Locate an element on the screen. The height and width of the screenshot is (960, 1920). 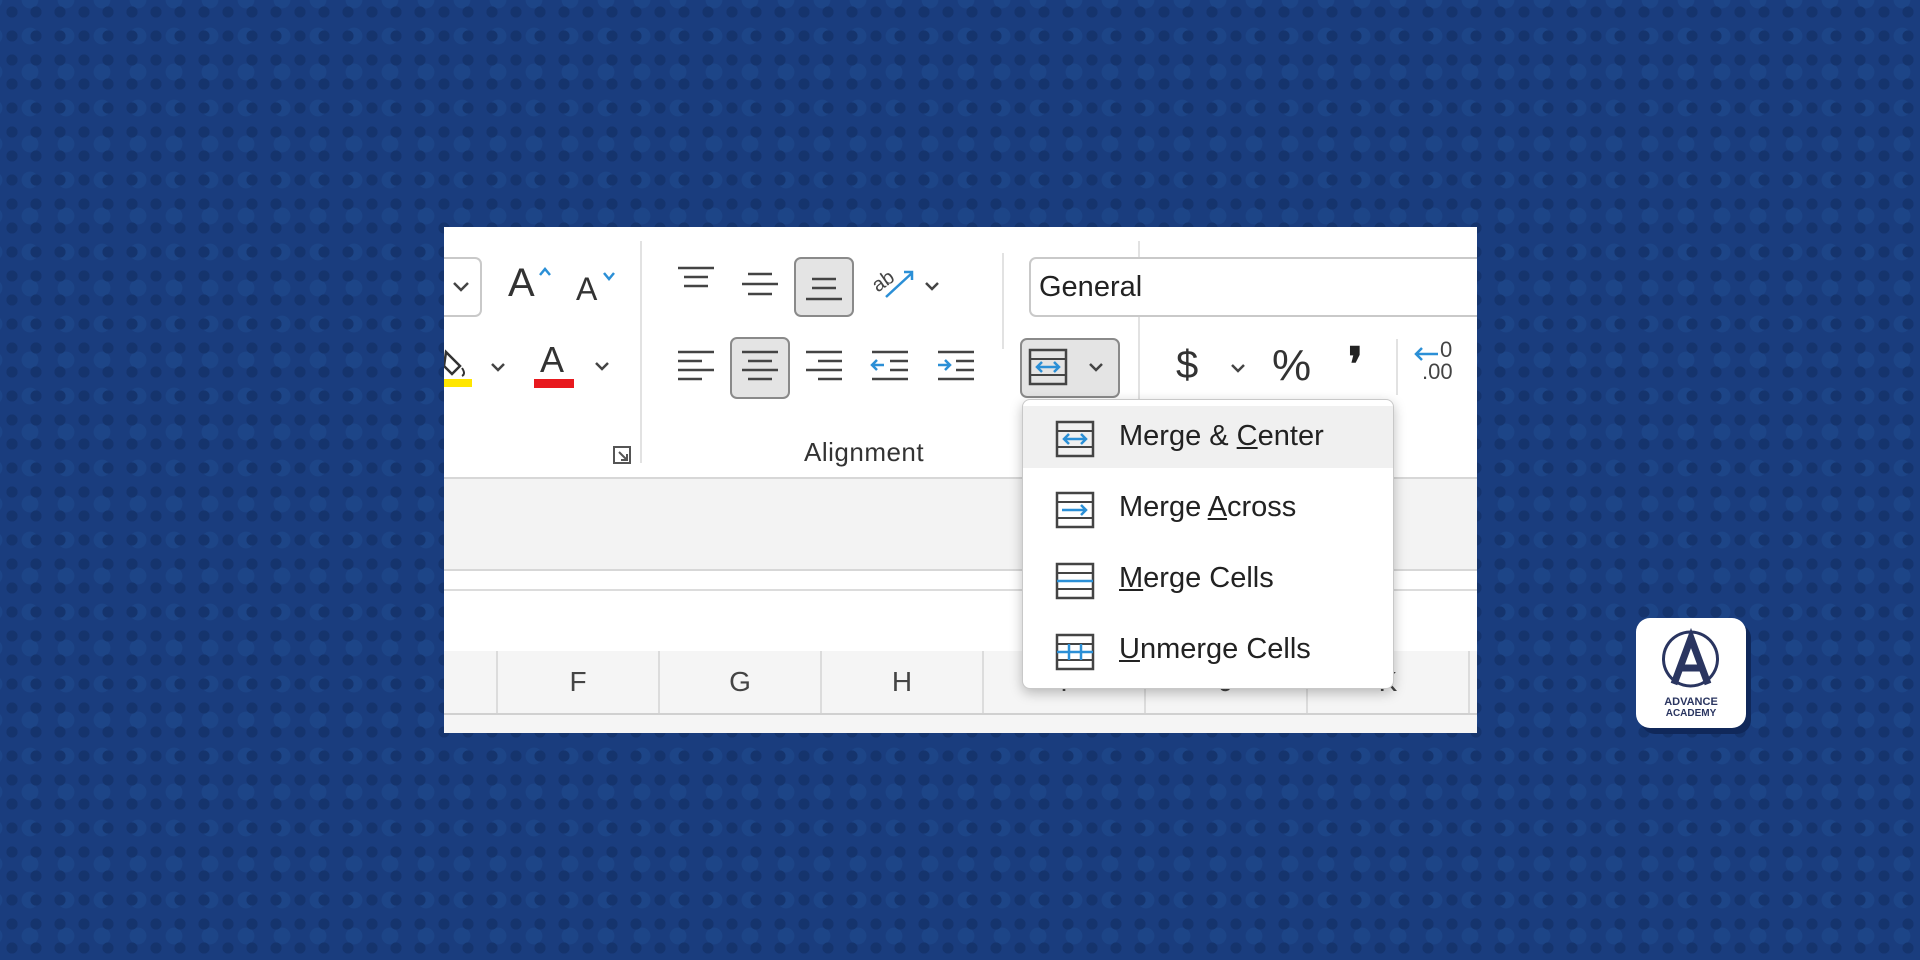
decrease-indent-icon is located at coordinates (890, 367).